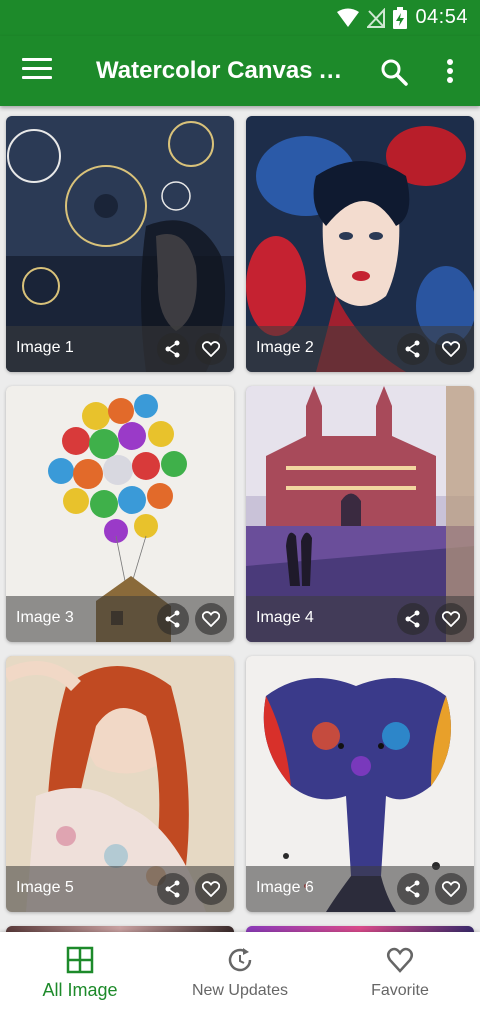 This screenshot has width=480, height=1010. What do you see at coordinates (45, 617) in the screenshot?
I see `image-label: Image 3` at bounding box center [45, 617].